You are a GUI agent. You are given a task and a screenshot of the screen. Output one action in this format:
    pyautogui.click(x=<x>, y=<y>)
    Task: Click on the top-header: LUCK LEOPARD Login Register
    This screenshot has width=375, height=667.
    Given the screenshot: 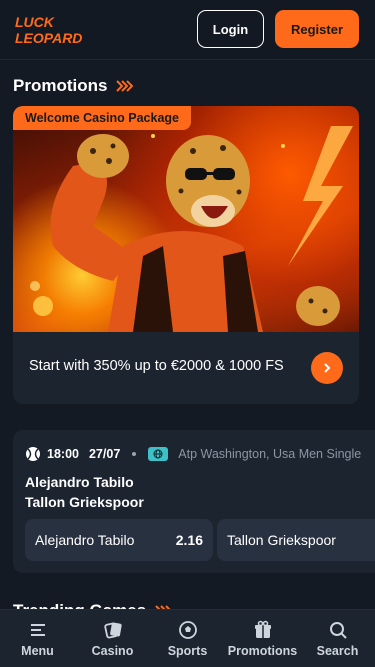 What is the action you would take?
    pyautogui.click(x=187, y=30)
    